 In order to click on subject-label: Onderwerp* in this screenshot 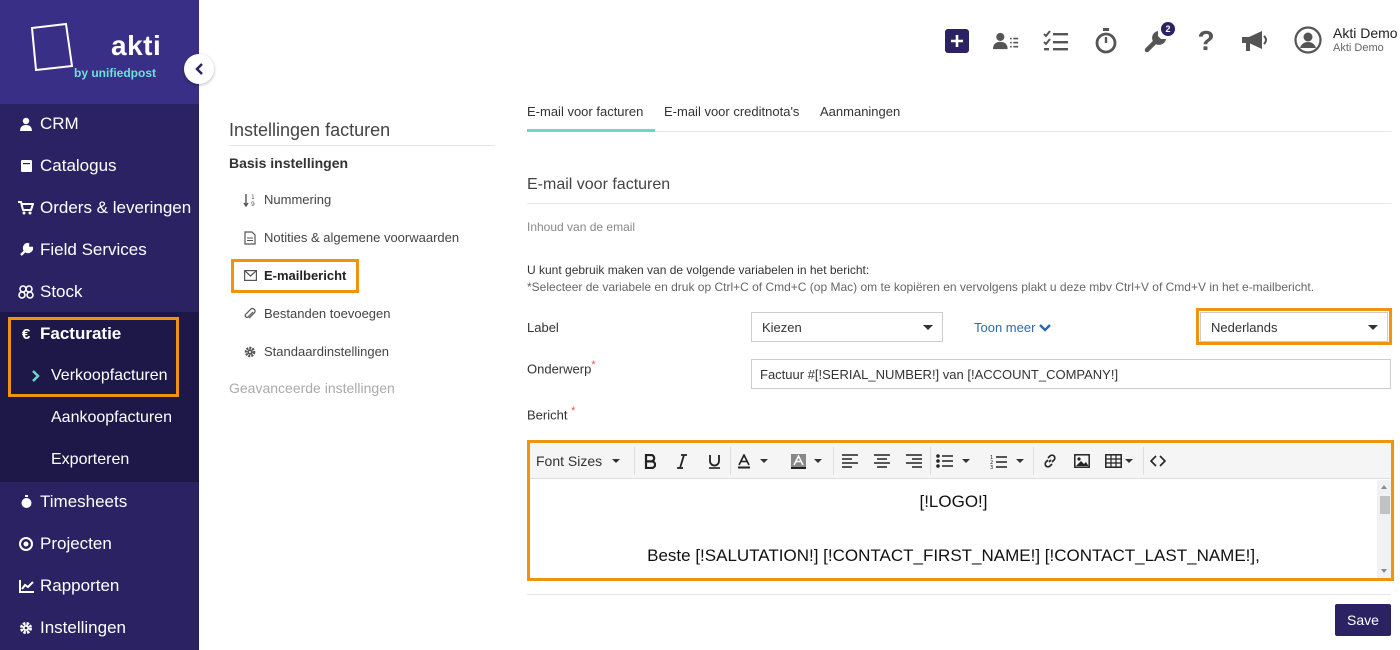, I will do `click(561, 367)`.